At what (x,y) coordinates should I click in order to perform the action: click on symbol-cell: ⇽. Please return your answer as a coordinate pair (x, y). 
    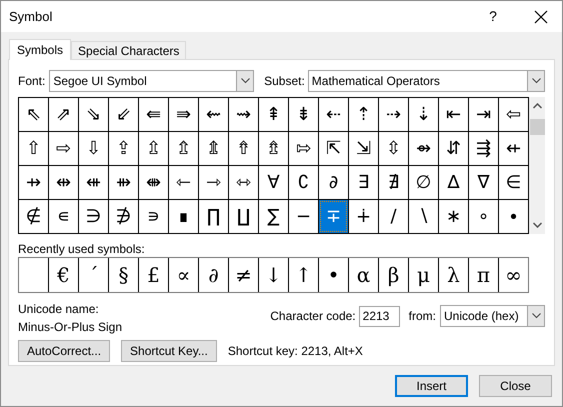
    Looking at the image, I should click on (183, 182).